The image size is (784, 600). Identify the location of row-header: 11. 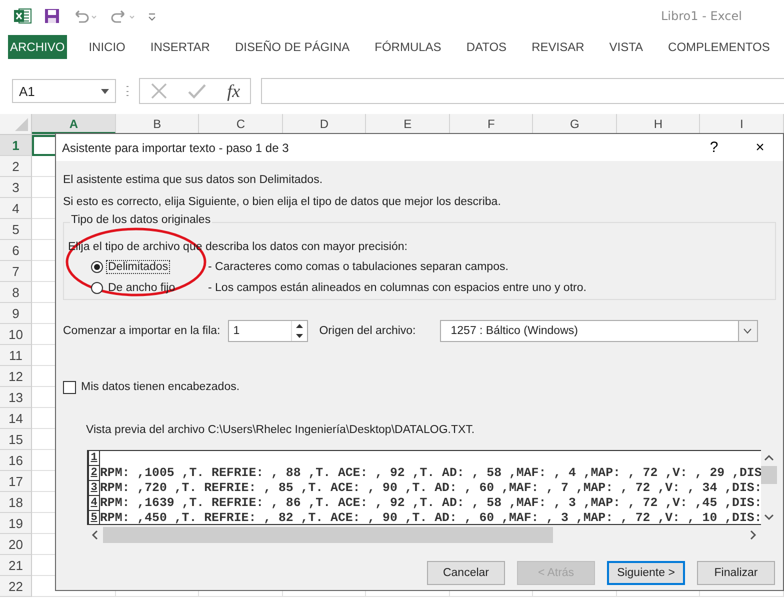
(16, 355).